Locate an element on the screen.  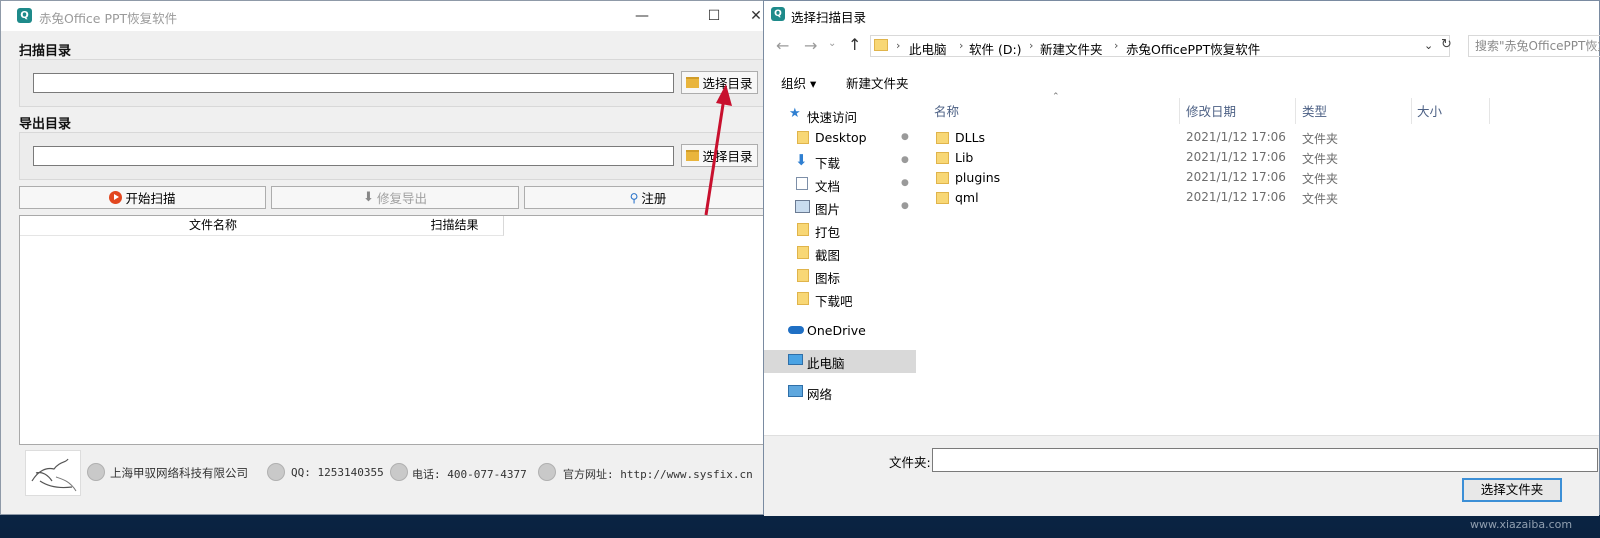
building-icon is located at coordinates (96, 472).